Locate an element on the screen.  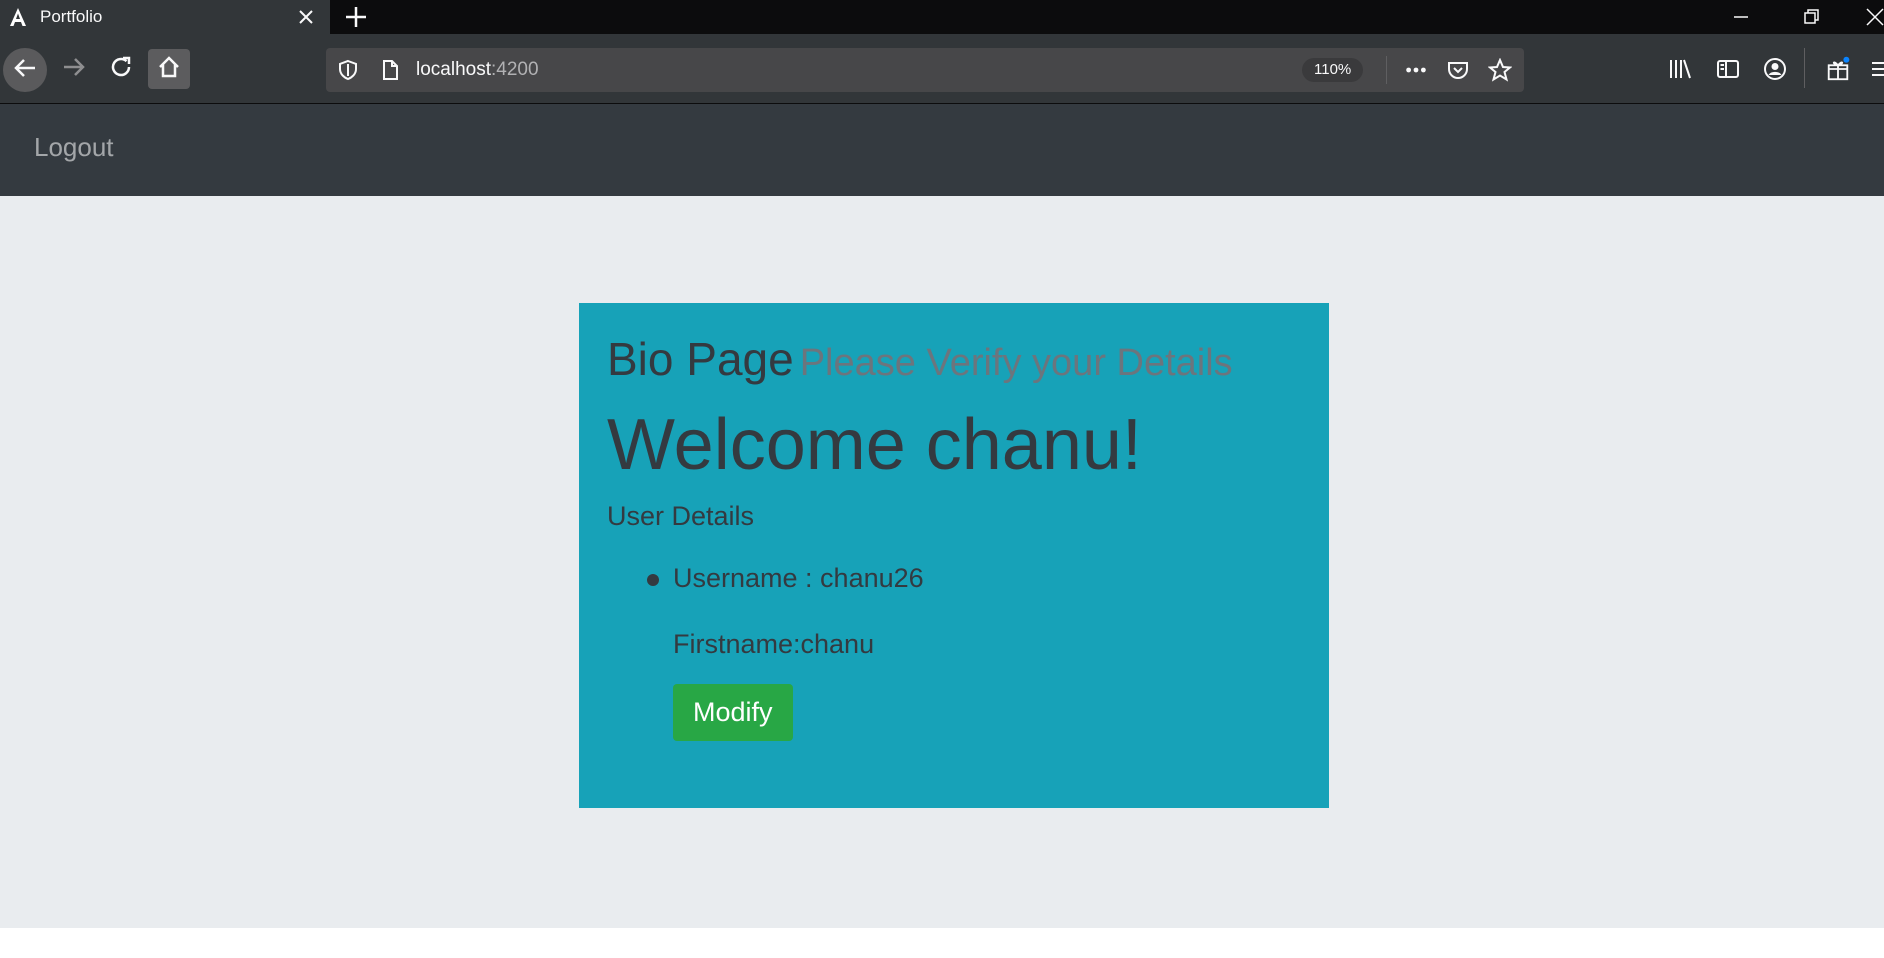
arrow-right-icon is located at coordinates (74, 69).